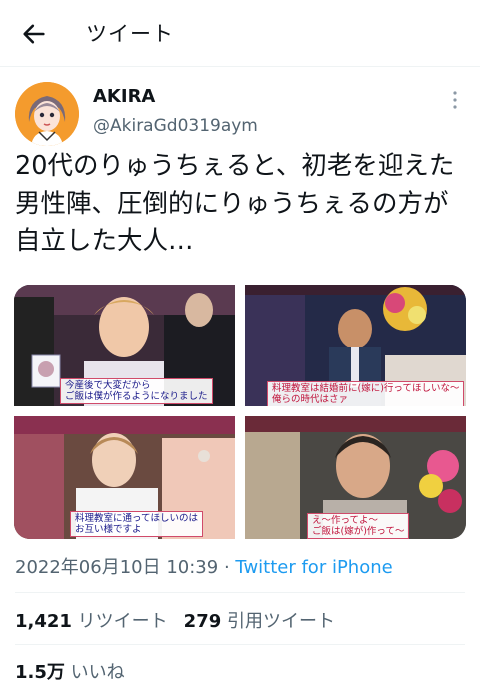 Image resolution: width=480 pixels, height=697 pixels. I want to click on media-image-2: 料理教室は結婚前に(嫁に)行ってほしいな～ 俺らの時代はさァ, so click(355, 345).